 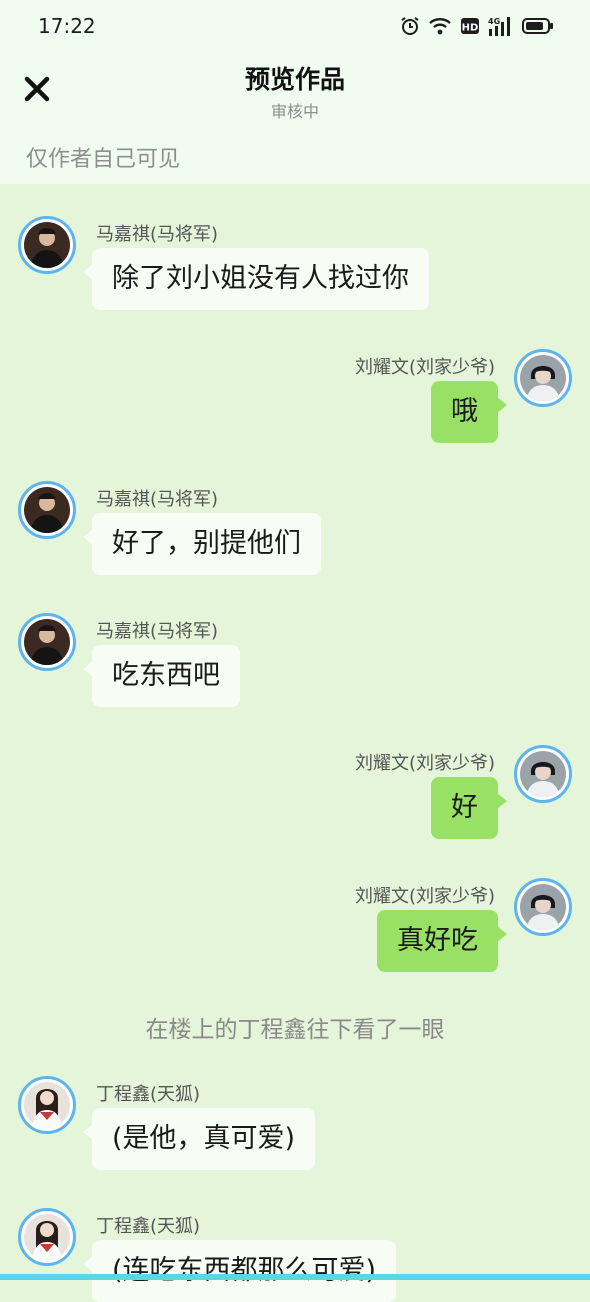 I want to click on message-bubble: 哦, so click(x=469, y=412).